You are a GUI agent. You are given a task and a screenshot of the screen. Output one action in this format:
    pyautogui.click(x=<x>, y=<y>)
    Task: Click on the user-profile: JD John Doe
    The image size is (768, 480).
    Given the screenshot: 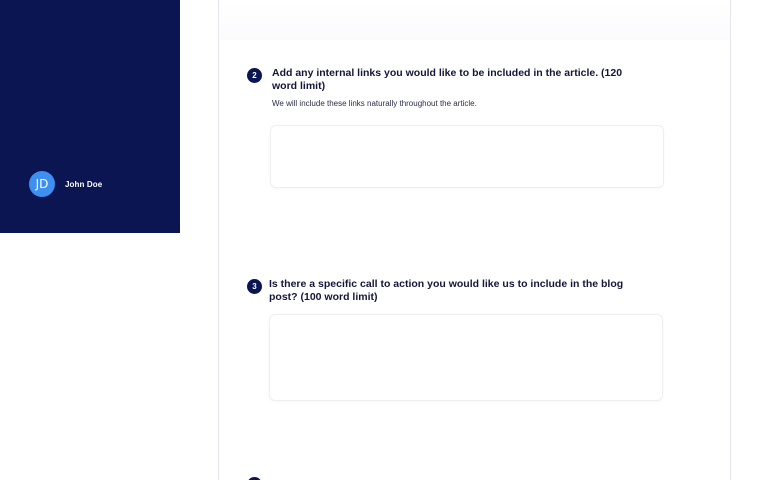 What is the action you would take?
    pyautogui.click(x=65, y=184)
    